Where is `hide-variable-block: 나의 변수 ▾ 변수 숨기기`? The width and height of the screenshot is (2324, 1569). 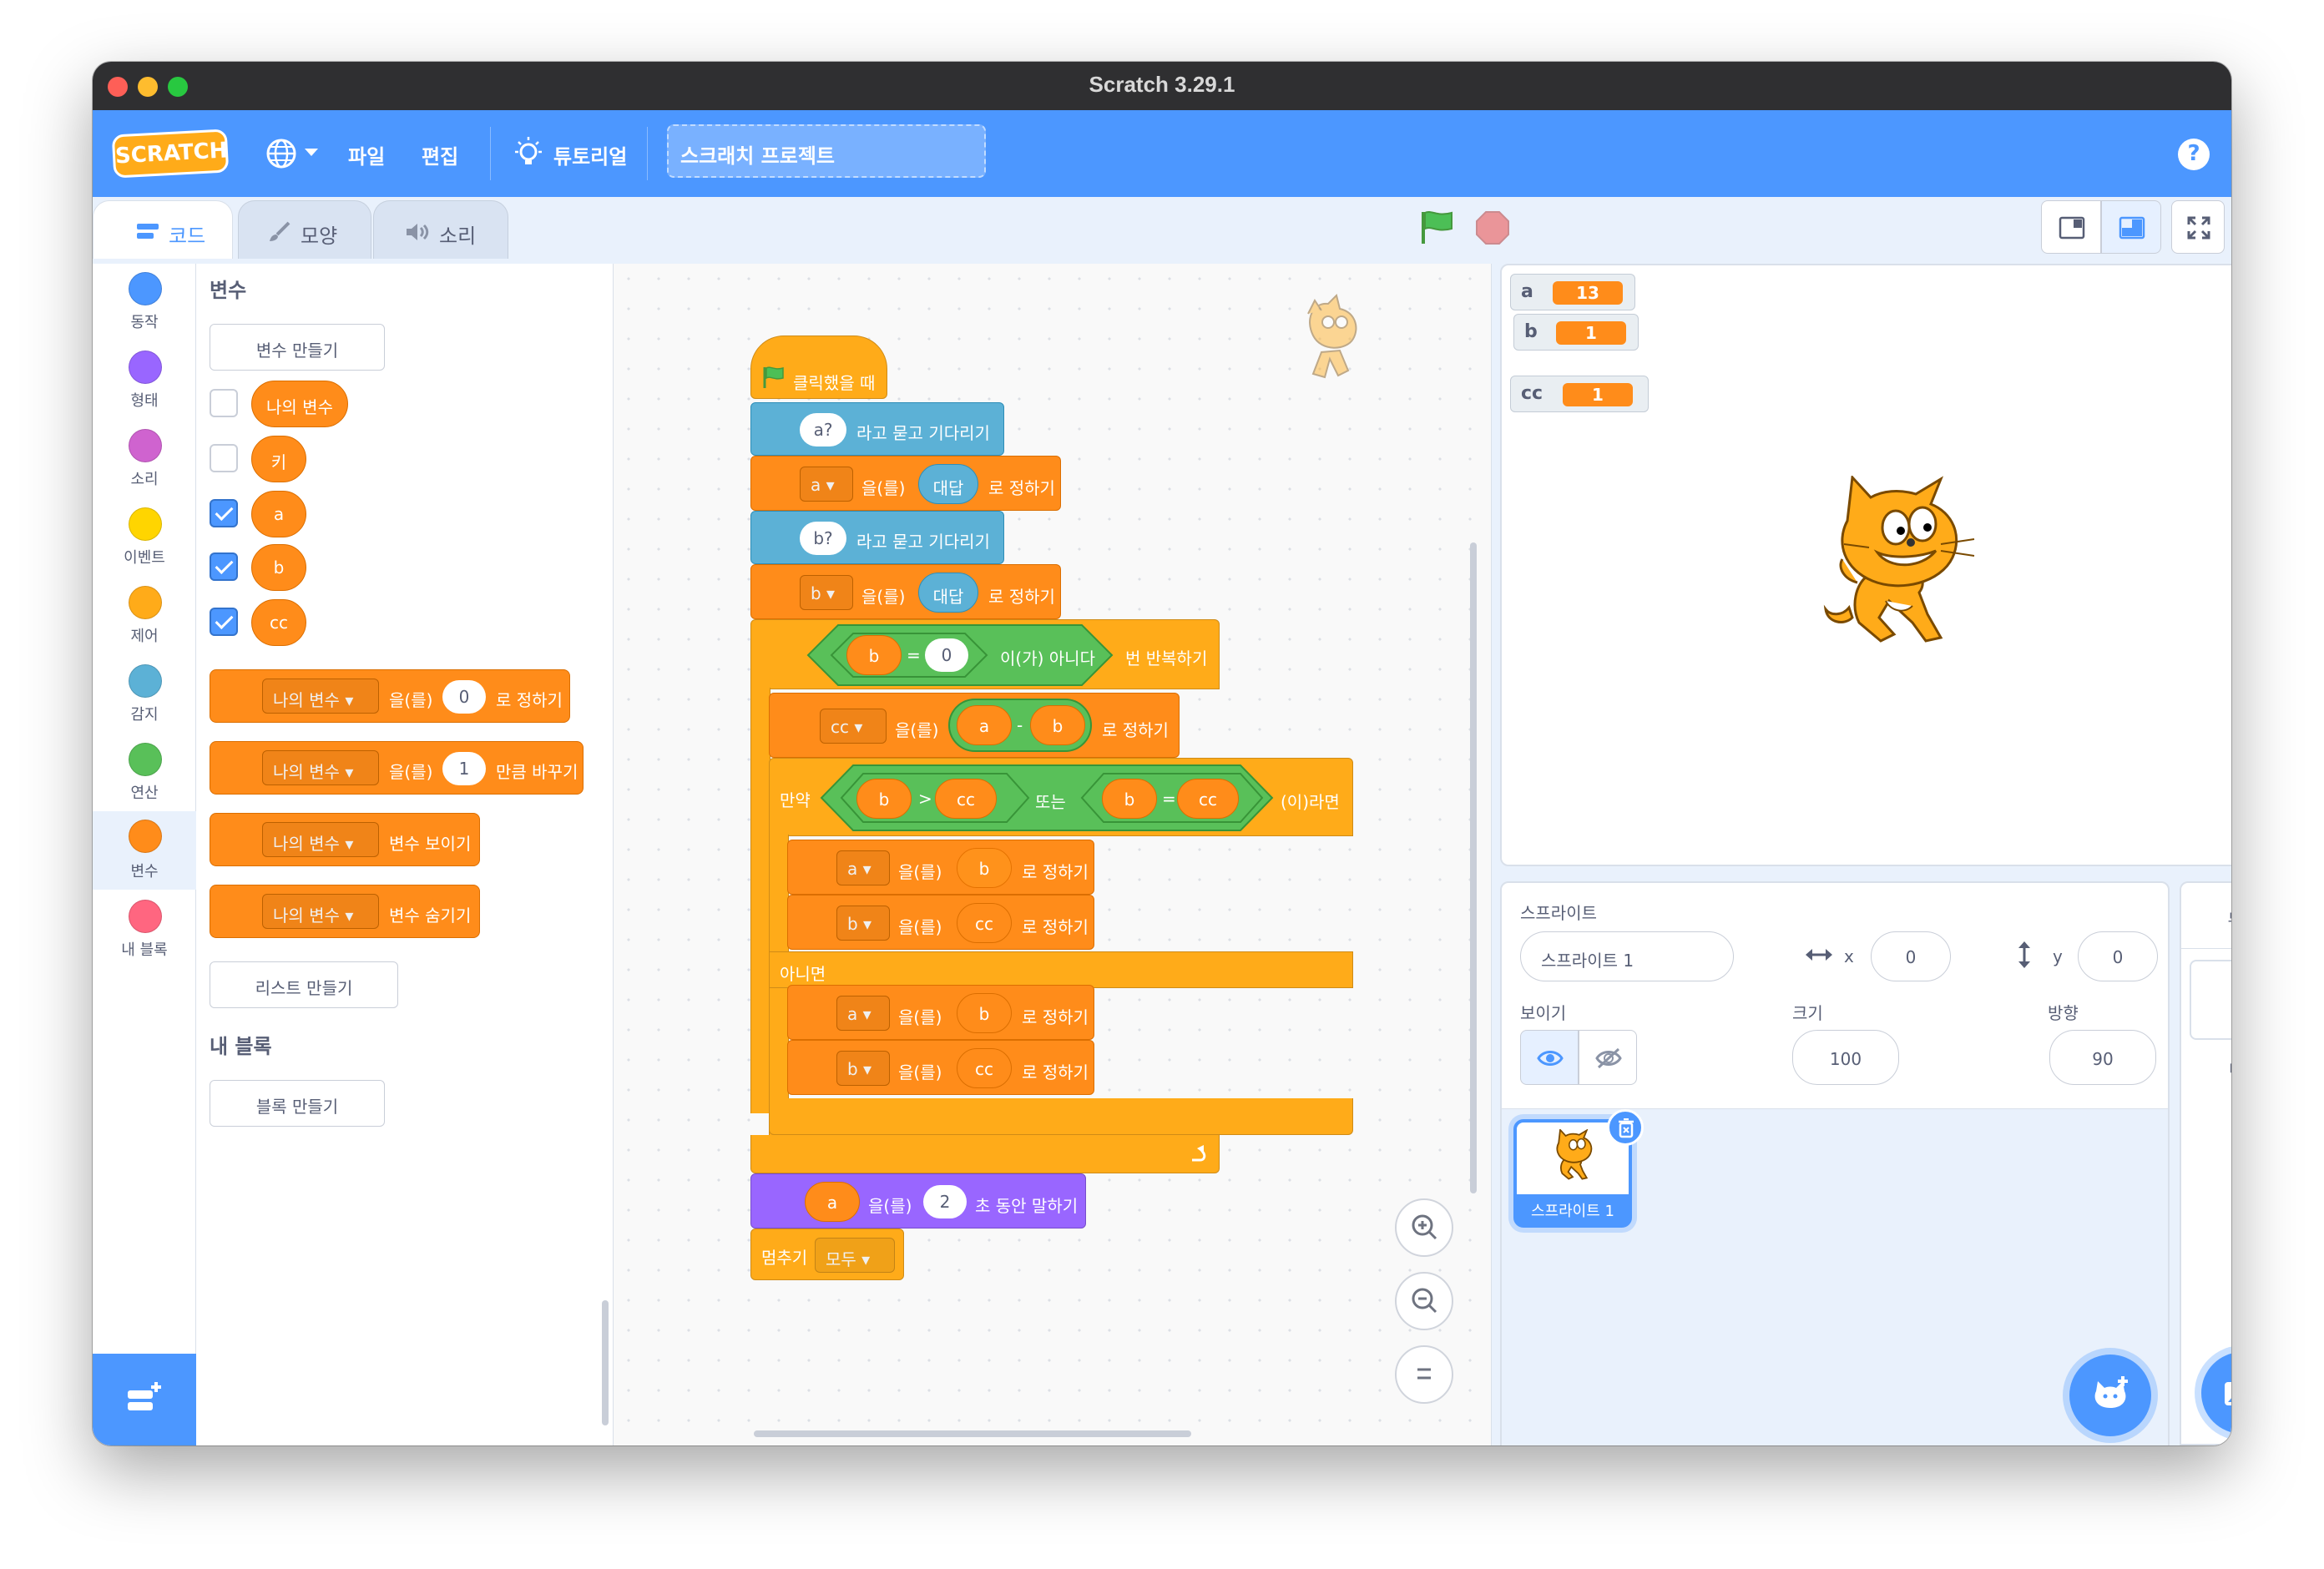 hide-variable-block: 나의 변수 ▾ 변수 숨기기 is located at coordinates (345, 911).